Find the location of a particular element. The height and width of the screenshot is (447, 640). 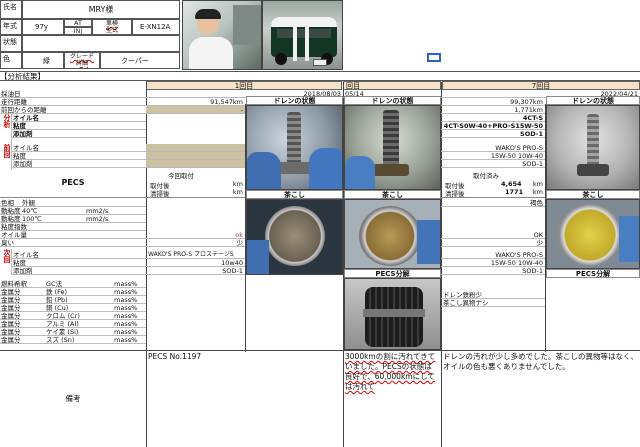

col3-next-oil: WAKO'S PRO-S is located at coordinates (493, 255).